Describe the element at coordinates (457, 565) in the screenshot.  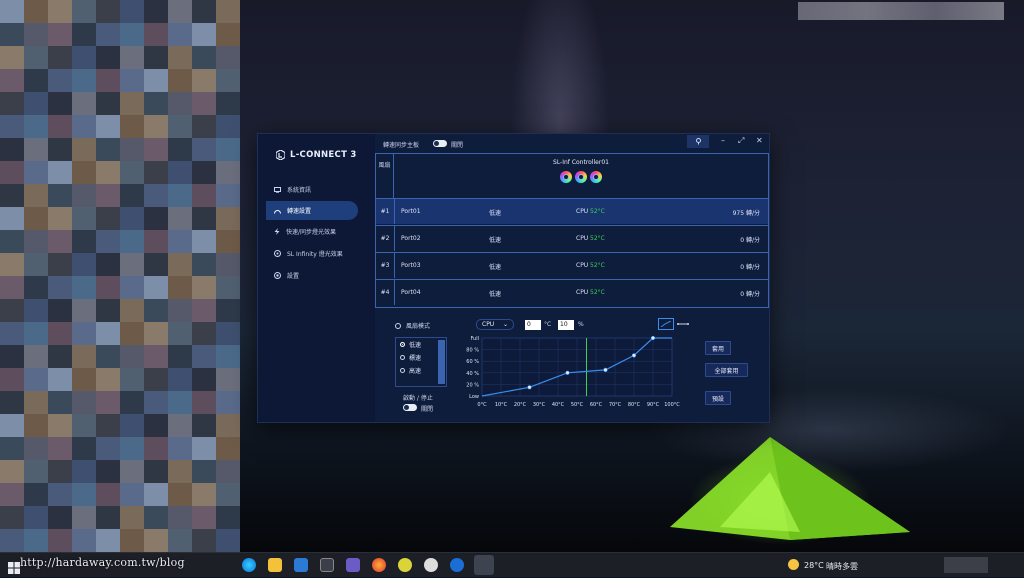
I see `ccleaner-icon` at that location.